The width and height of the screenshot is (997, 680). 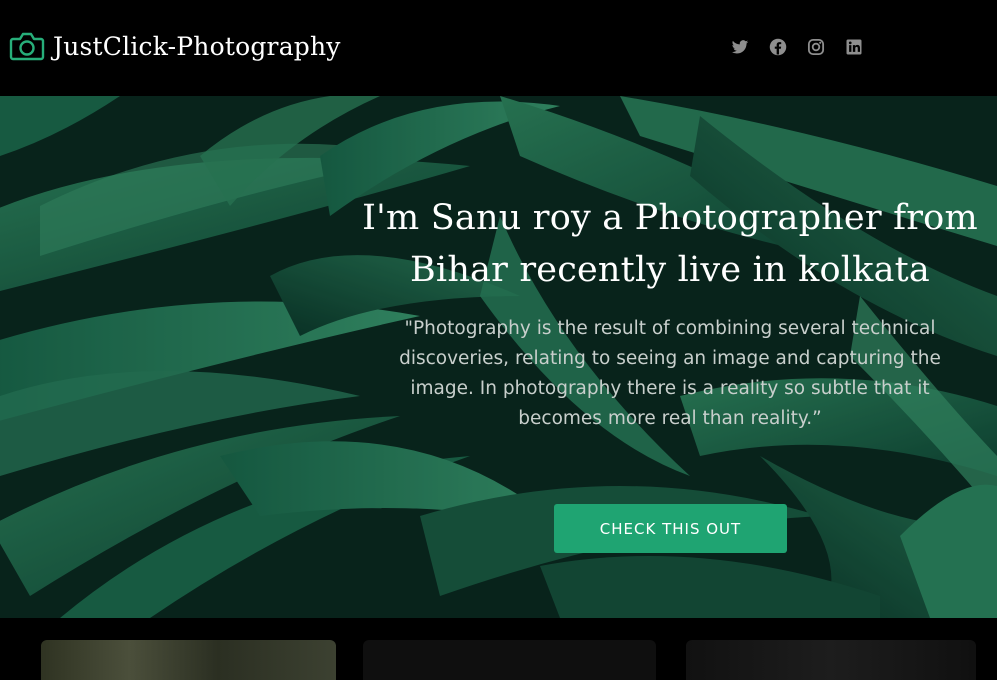 I want to click on linkedin-link, so click(x=854, y=47).